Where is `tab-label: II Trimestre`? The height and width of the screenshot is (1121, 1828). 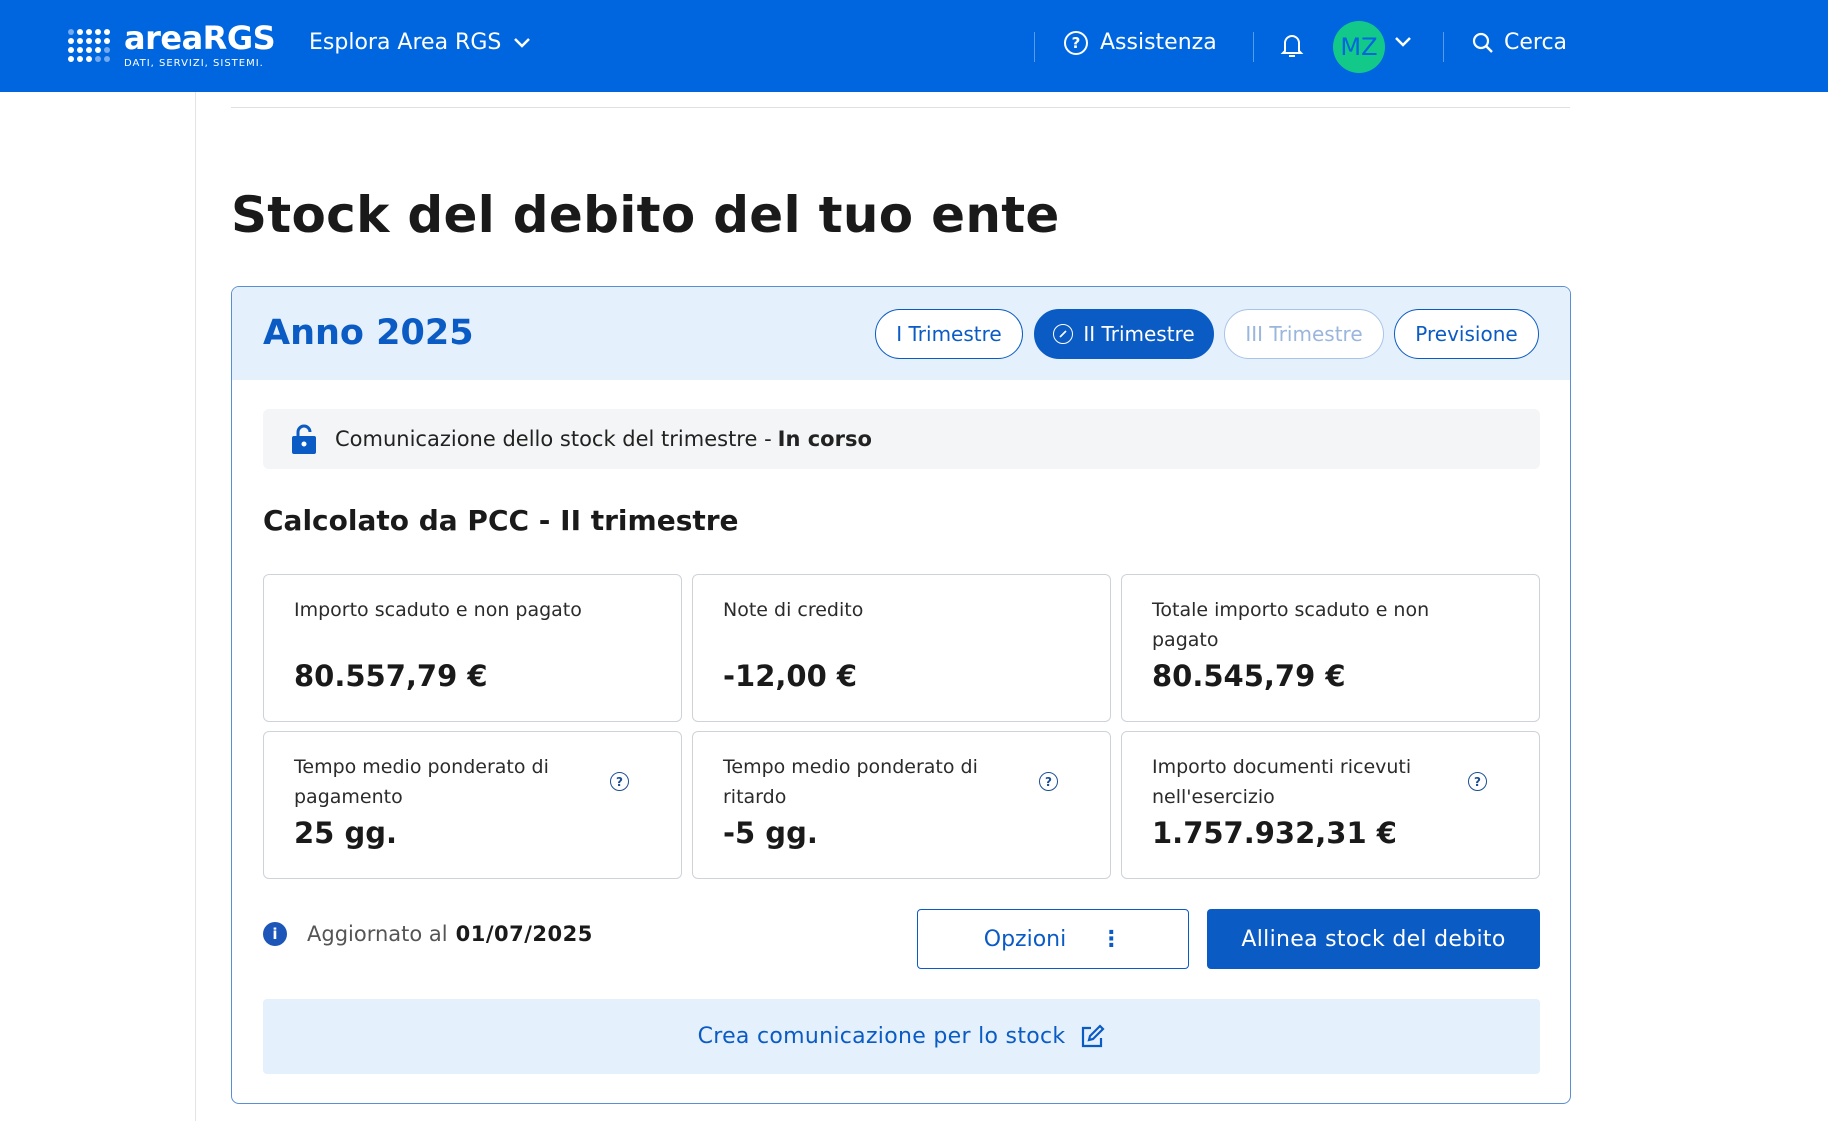
tab-label: II Trimestre is located at coordinates (1139, 334).